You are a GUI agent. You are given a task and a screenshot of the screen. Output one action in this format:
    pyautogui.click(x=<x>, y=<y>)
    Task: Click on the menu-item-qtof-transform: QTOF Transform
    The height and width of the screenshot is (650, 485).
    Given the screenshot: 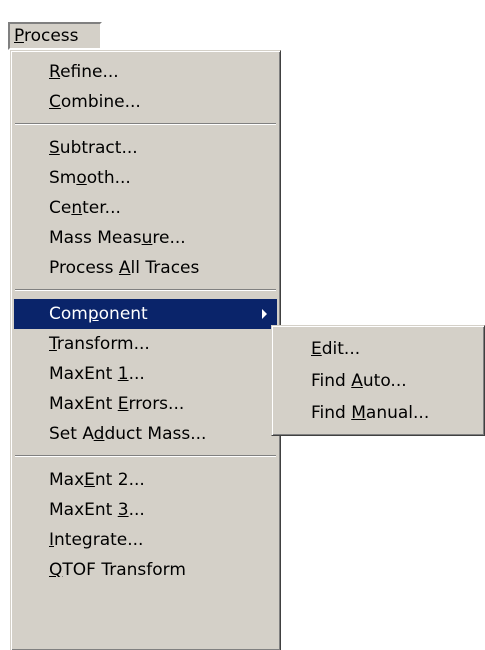 What is the action you would take?
    pyautogui.click(x=145, y=570)
    